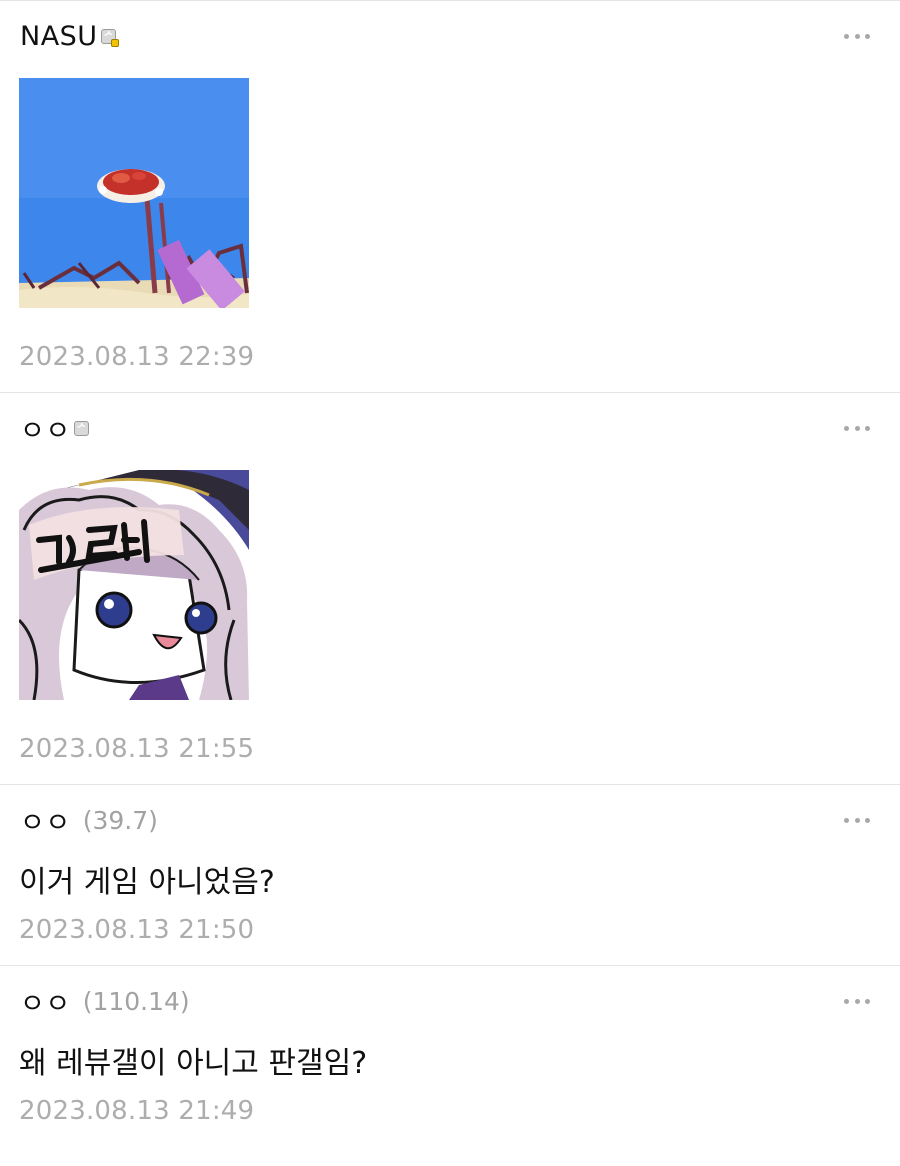  What do you see at coordinates (59, 36) in the screenshot?
I see `comment-nickname: NASU` at bounding box center [59, 36].